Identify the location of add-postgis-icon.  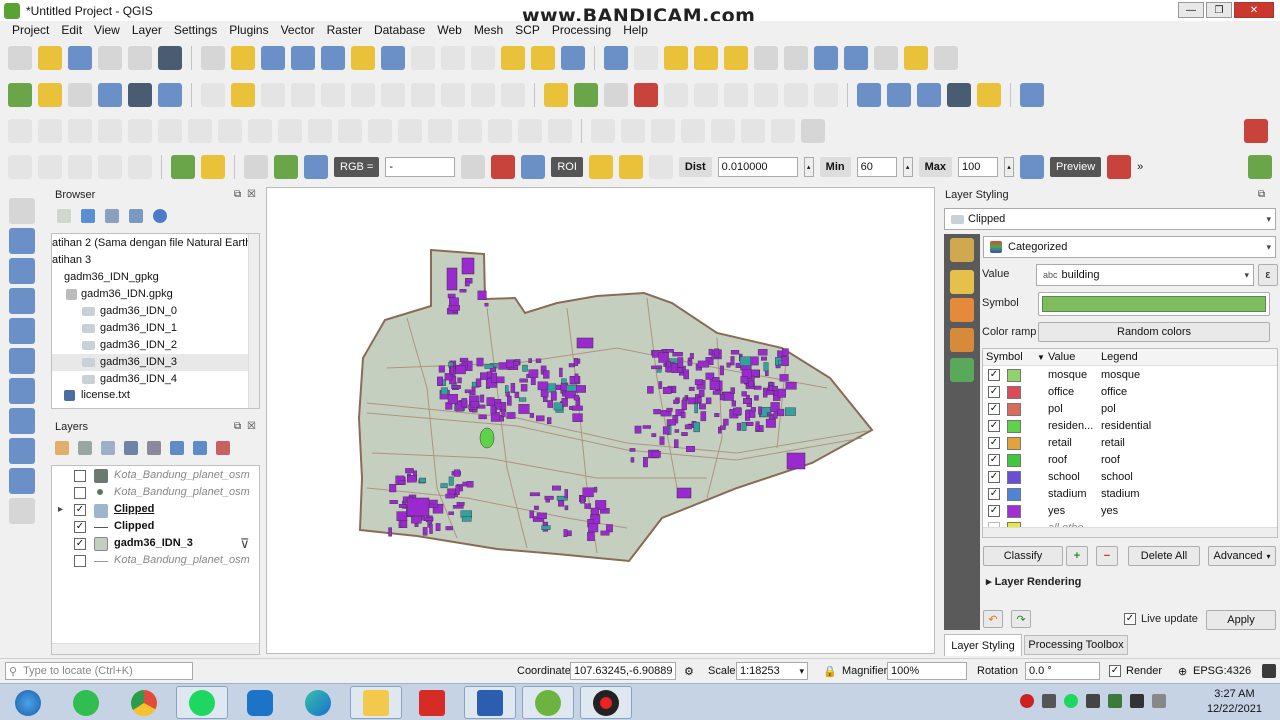
(22, 391).